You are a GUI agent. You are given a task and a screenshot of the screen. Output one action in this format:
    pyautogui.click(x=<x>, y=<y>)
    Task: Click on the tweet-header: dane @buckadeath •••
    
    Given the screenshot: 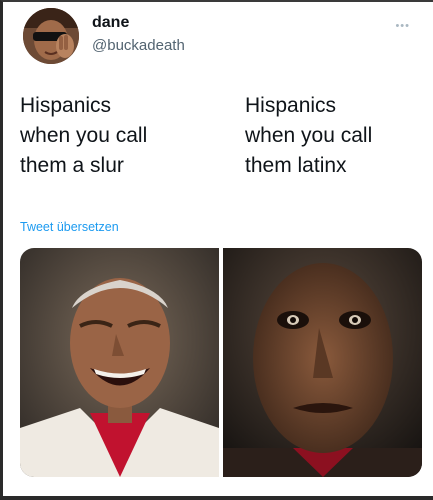 What is the action you would take?
    pyautogui.click(x=225, y=37)
    